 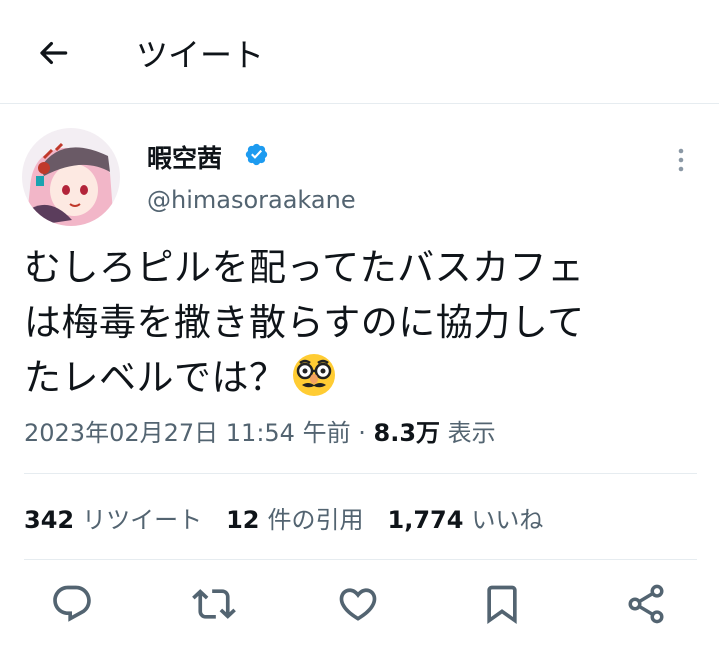 I want to click on quotes-label: 件の引用, so click(x=315, y=520).